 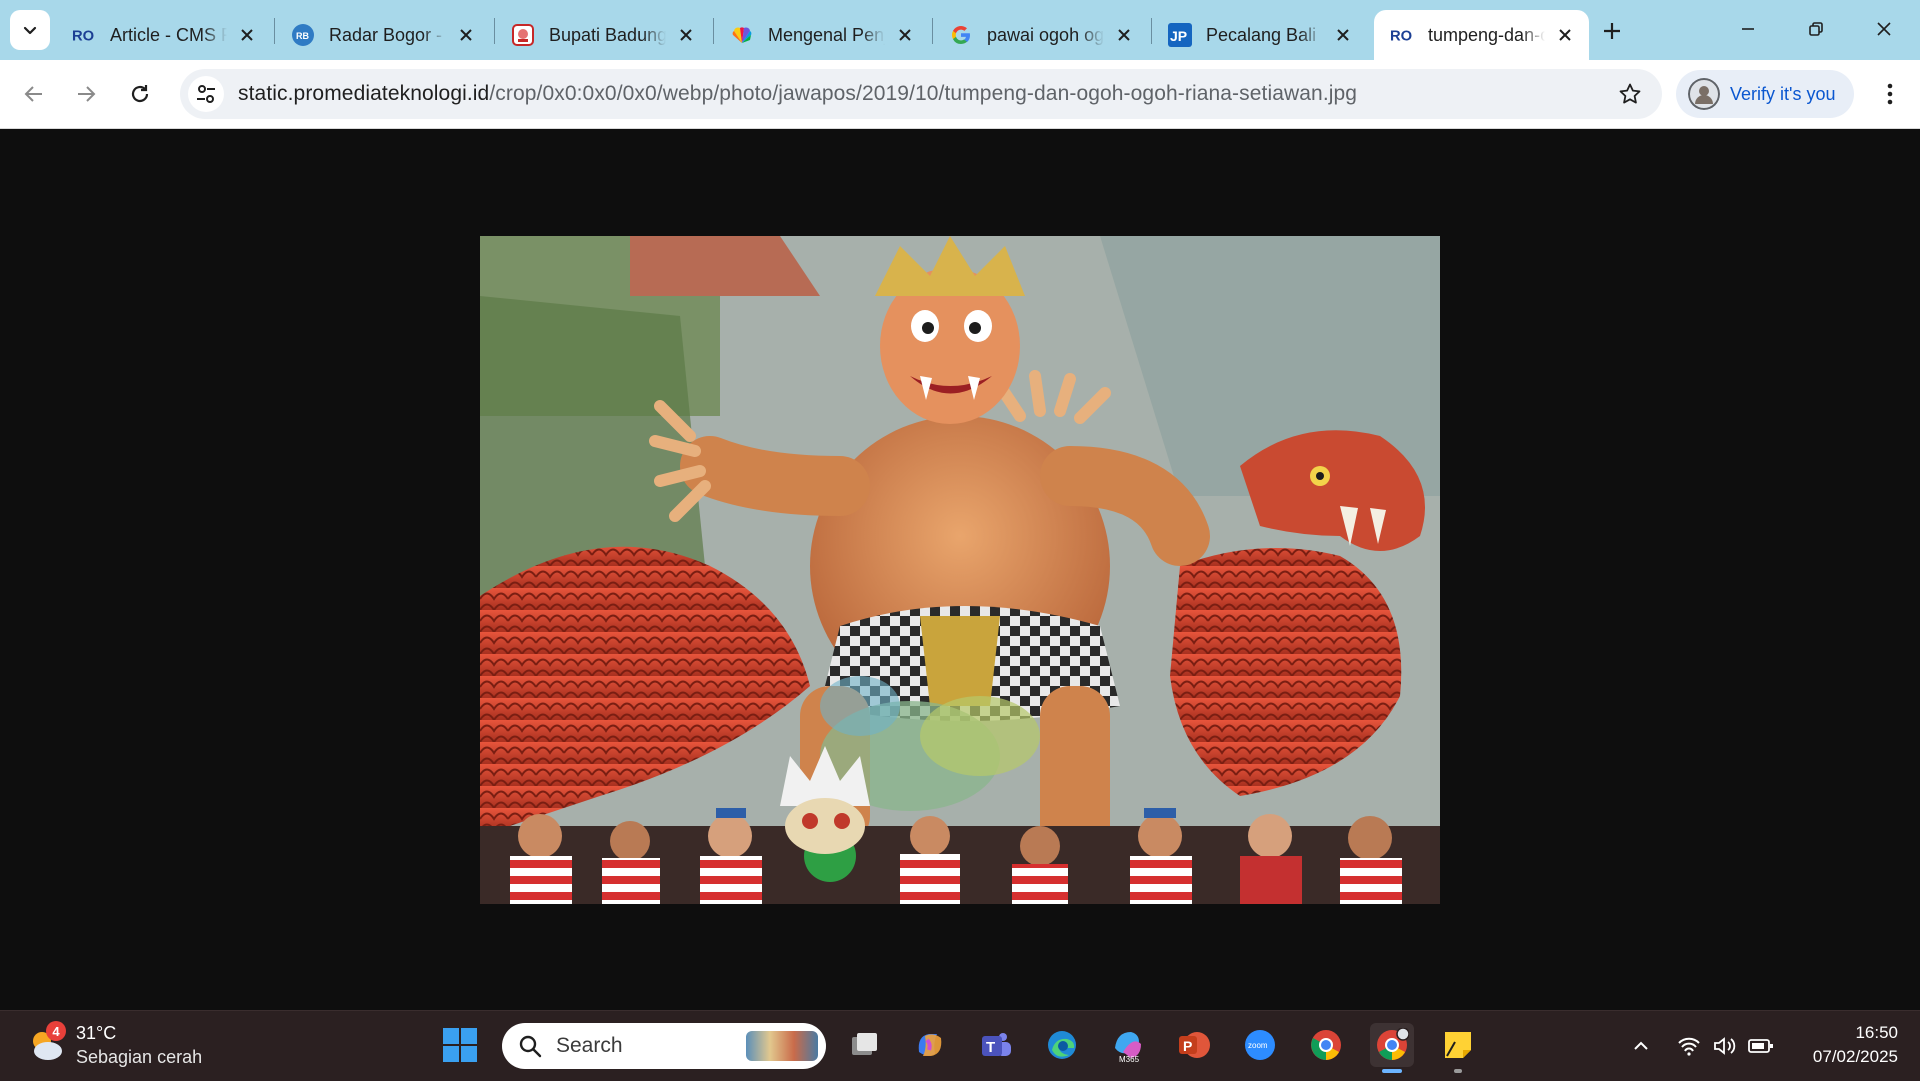 What do you see at coordinates (664, 1046) in the screenshot?
I see `taskbar-search: Search` at bounding box center [664, 1046].